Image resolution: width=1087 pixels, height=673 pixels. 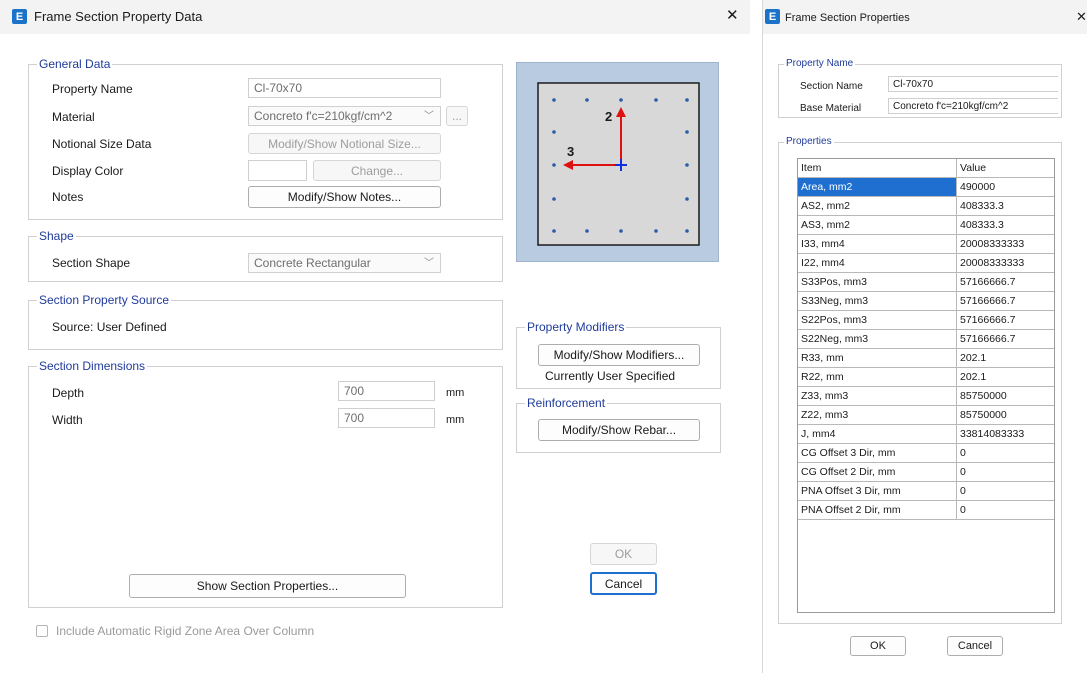 I want to click on section-preview-drawing: 2 3, so click(x=618, y=164).